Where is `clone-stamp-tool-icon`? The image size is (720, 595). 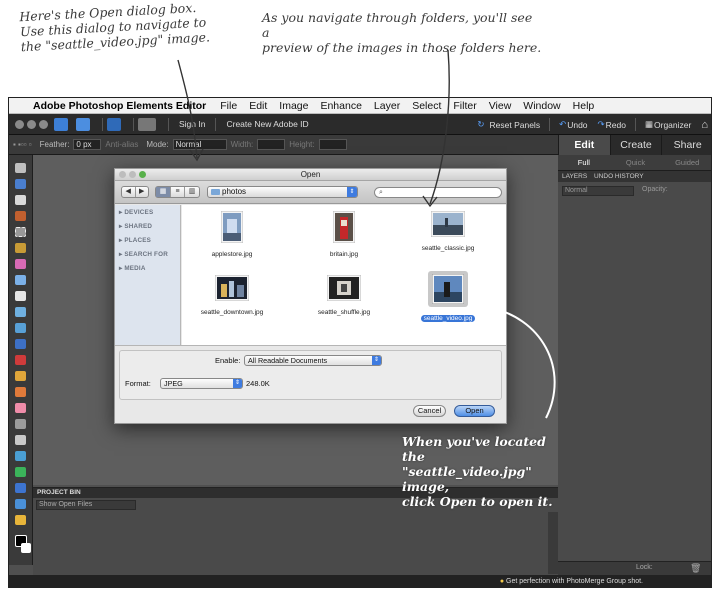
clone-stamp-tool-icon is located at coordinates (20, 392).